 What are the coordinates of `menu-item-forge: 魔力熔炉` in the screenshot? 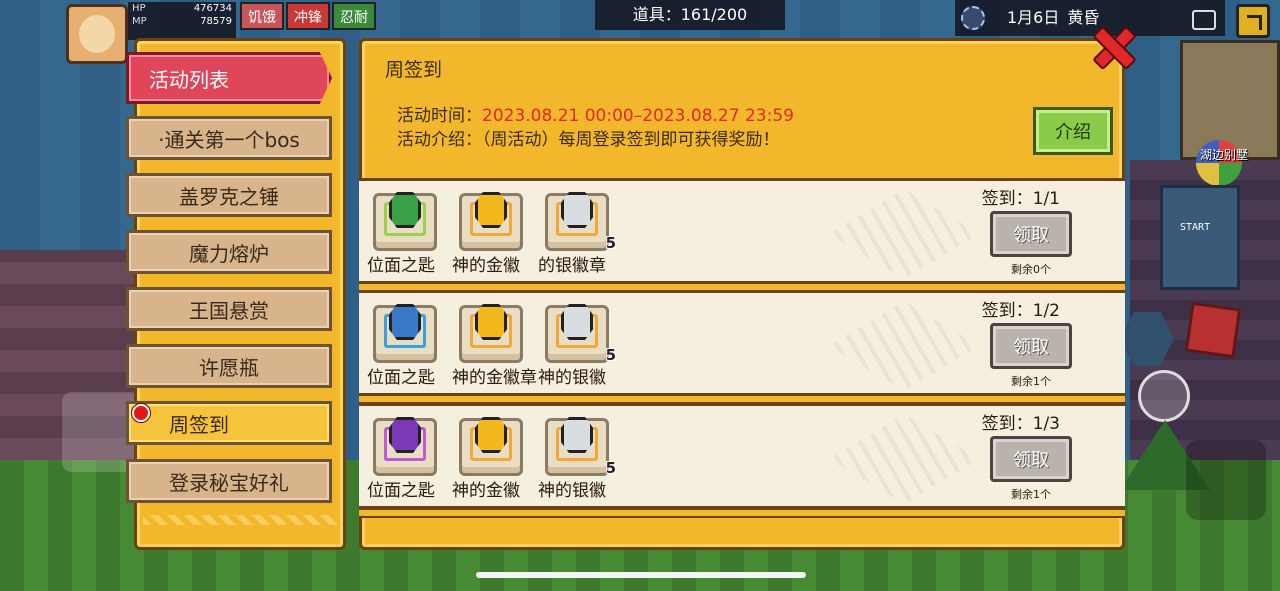 It's located at (229, 252).